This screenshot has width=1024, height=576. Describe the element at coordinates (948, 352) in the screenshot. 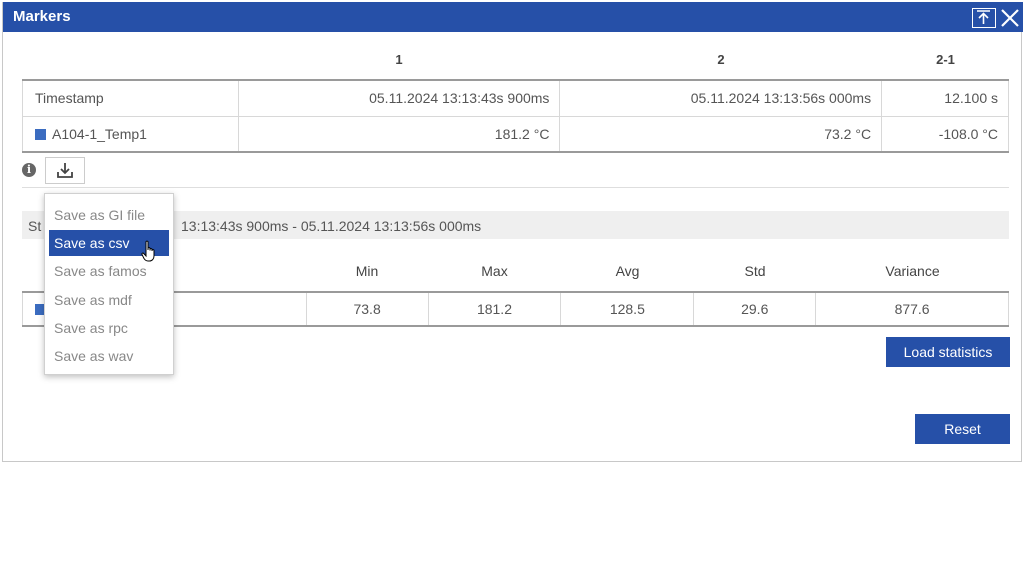

I see `load-statistics-button: Load statistics` at that location.